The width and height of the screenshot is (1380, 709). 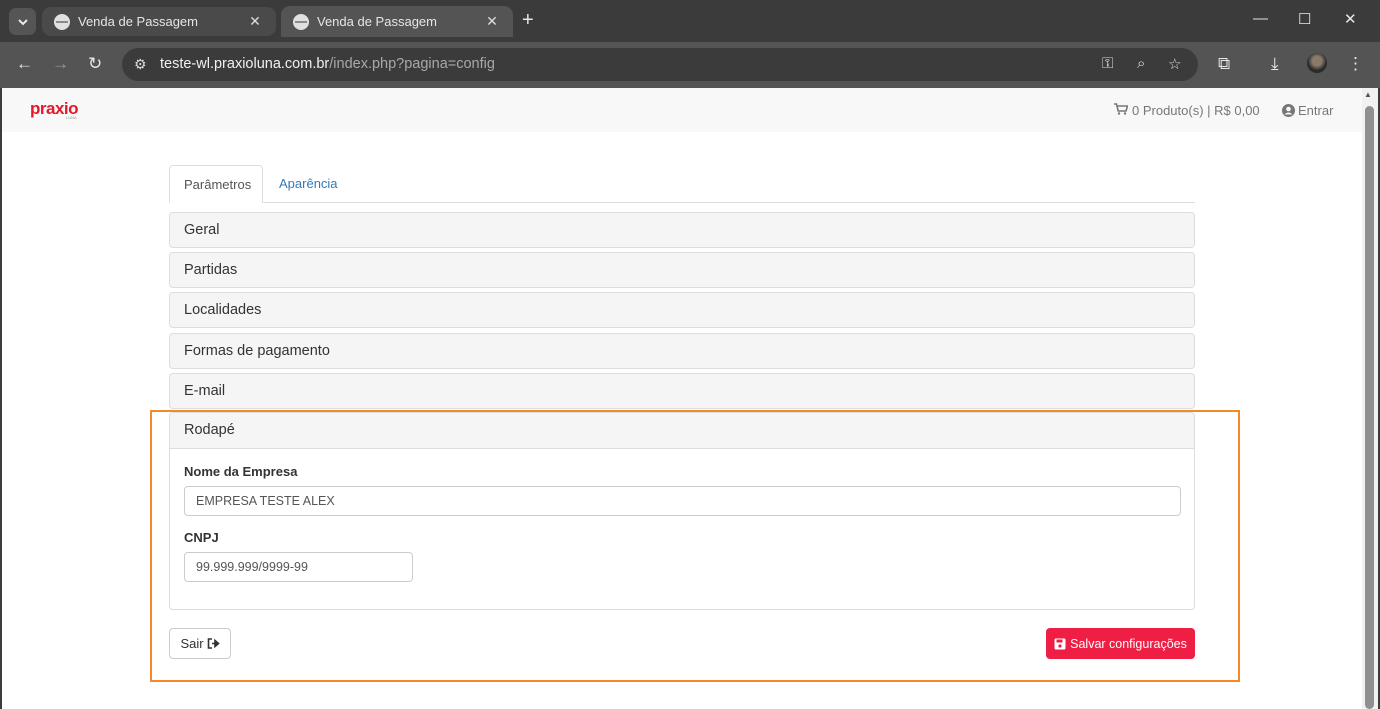 What do you see at coordinates (95, 64) in the screenshot?
I see `reload-icon: ↻` at bounding box center [95, 64].